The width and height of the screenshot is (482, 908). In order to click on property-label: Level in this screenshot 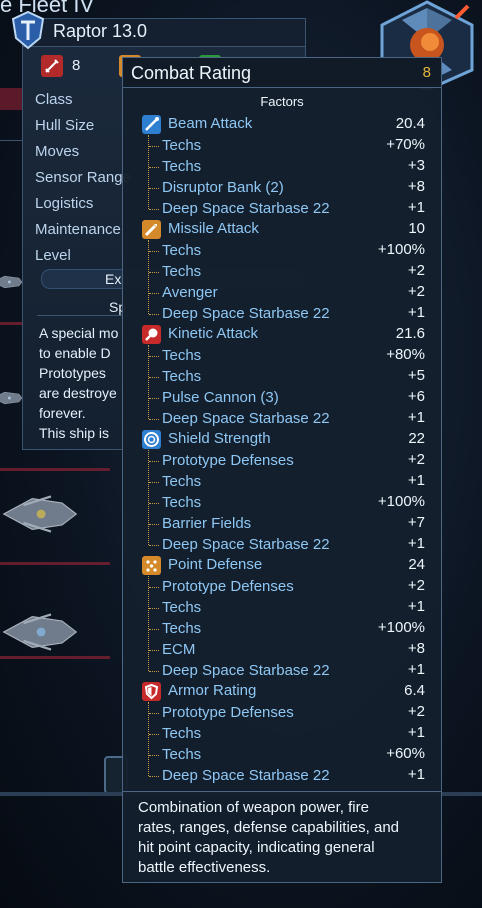, I will do `click(53, 255)`.